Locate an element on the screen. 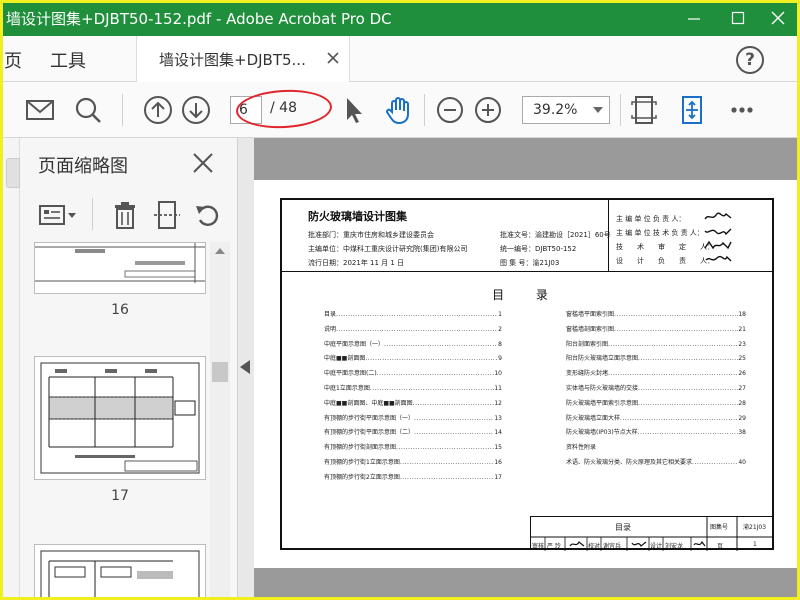 The width and height of the screenshot is (800, 600). close-icon is located at coordinates (778, 18).